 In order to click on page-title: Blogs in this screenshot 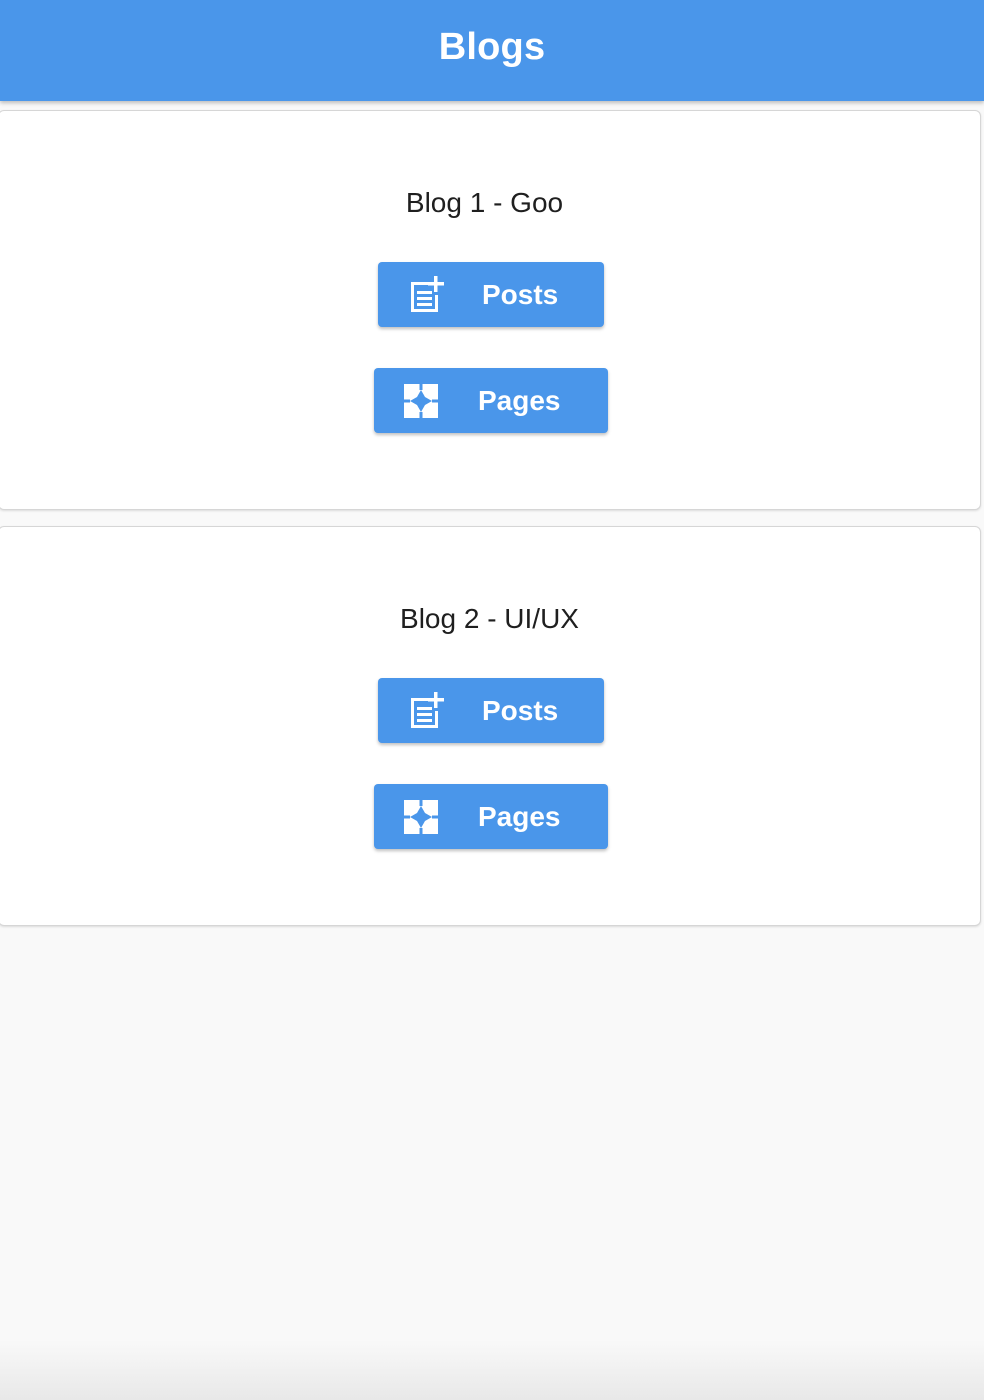, I will do `click(492, 46)`.